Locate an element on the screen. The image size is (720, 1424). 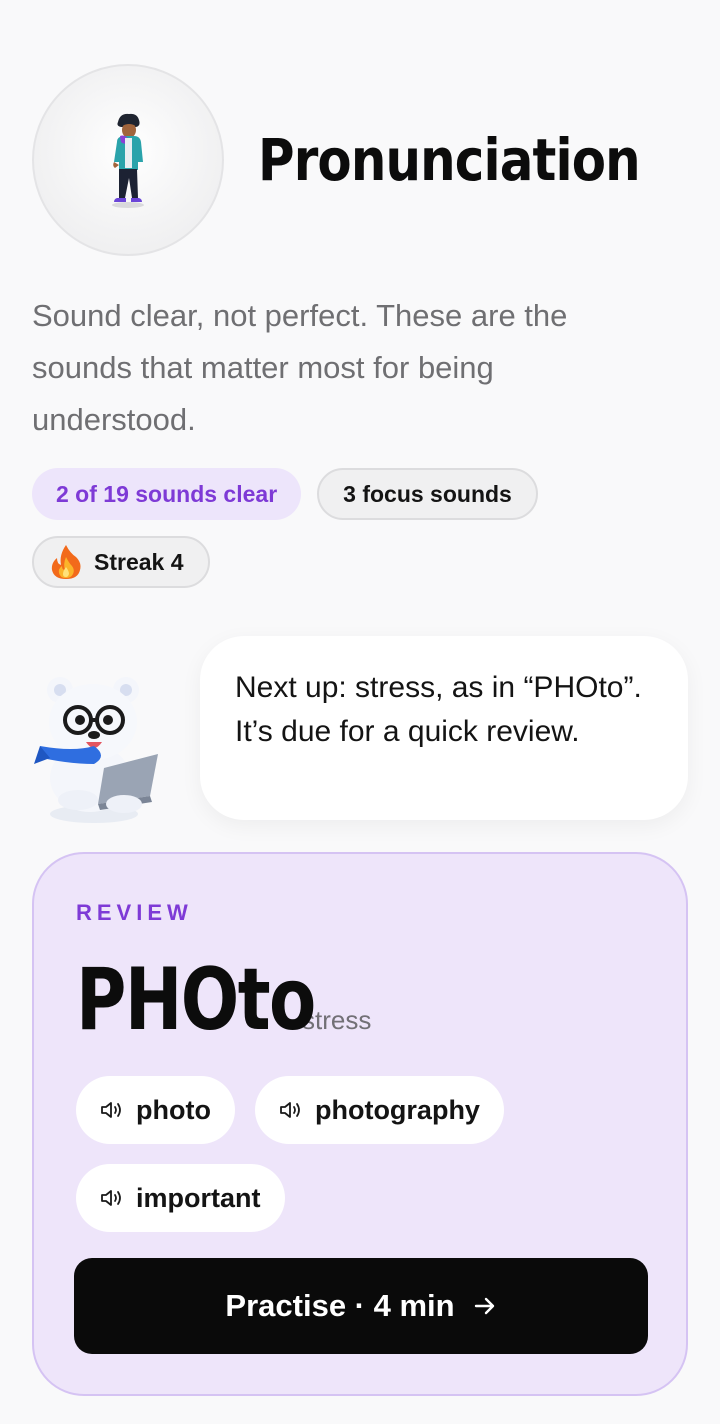
avatar is located at coordinates (128, 160).